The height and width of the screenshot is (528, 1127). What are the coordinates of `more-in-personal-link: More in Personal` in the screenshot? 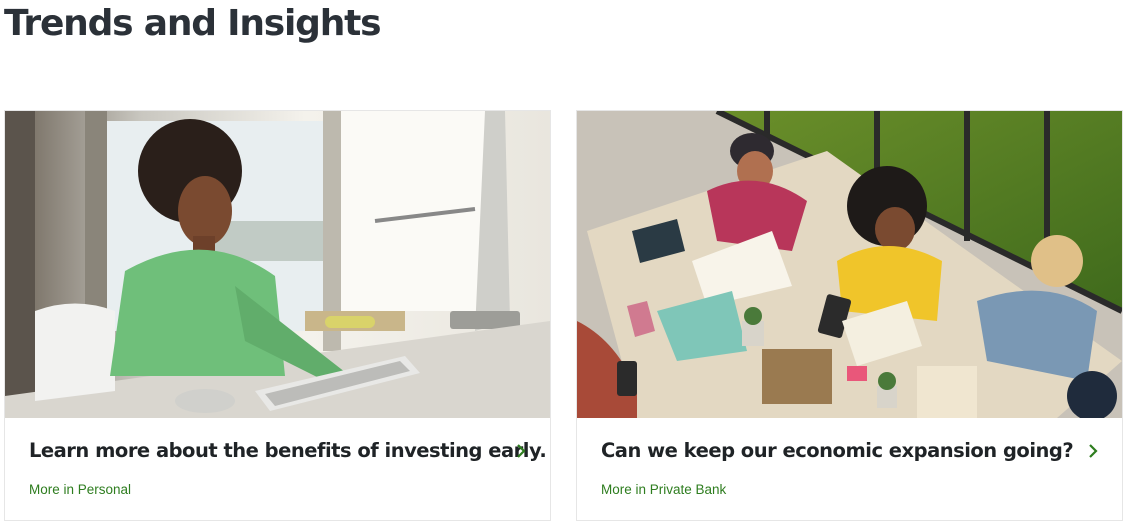 It's located at (80, 490).